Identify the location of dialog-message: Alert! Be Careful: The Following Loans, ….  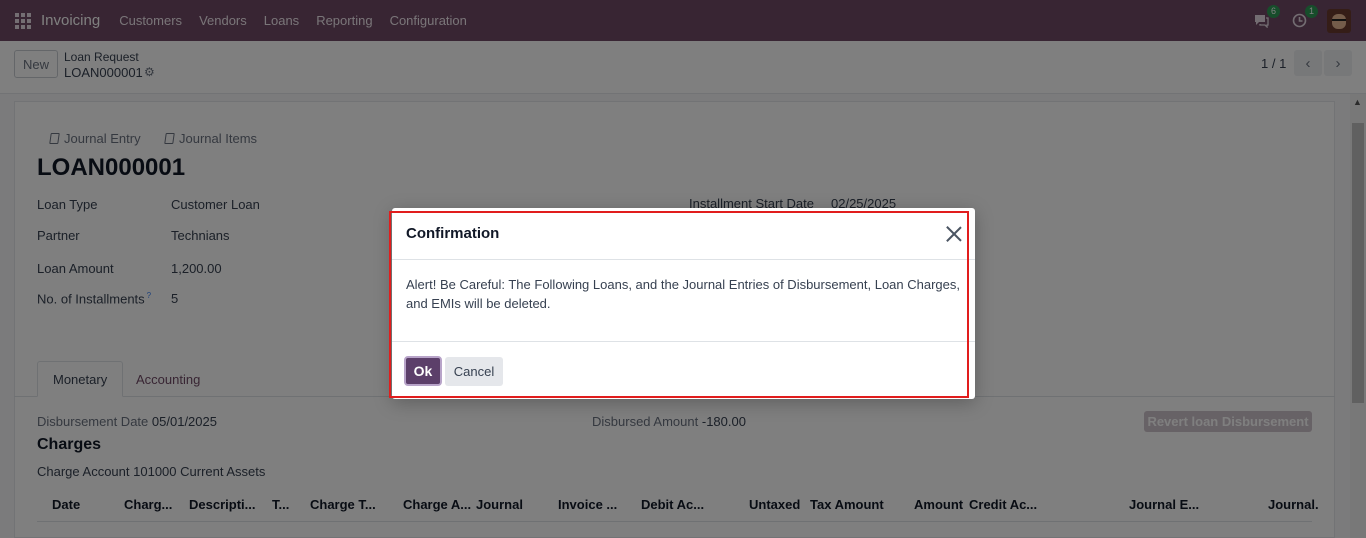
(683, 294).